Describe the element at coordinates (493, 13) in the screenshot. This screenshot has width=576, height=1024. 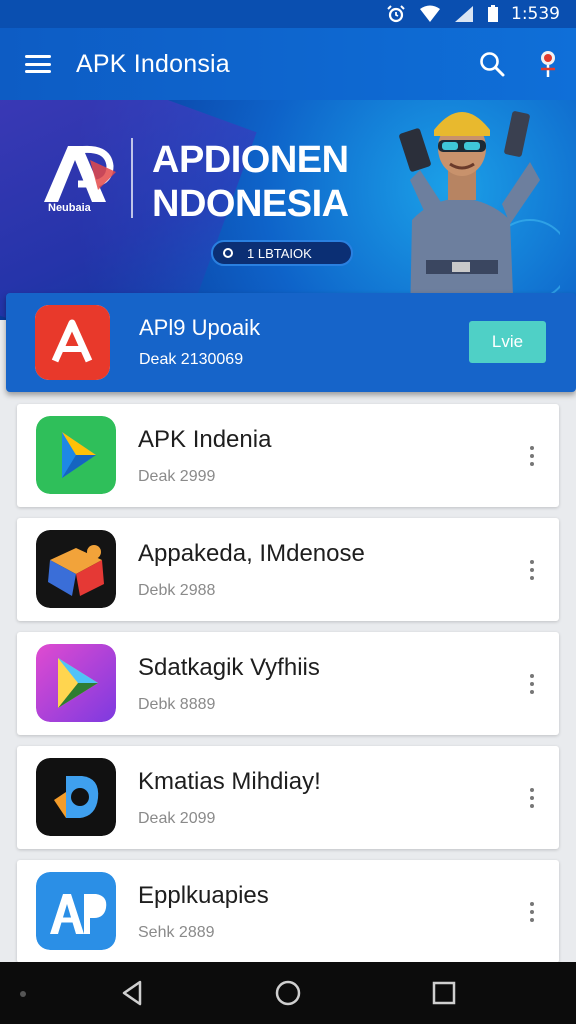
I see `battery-icon` at that location.